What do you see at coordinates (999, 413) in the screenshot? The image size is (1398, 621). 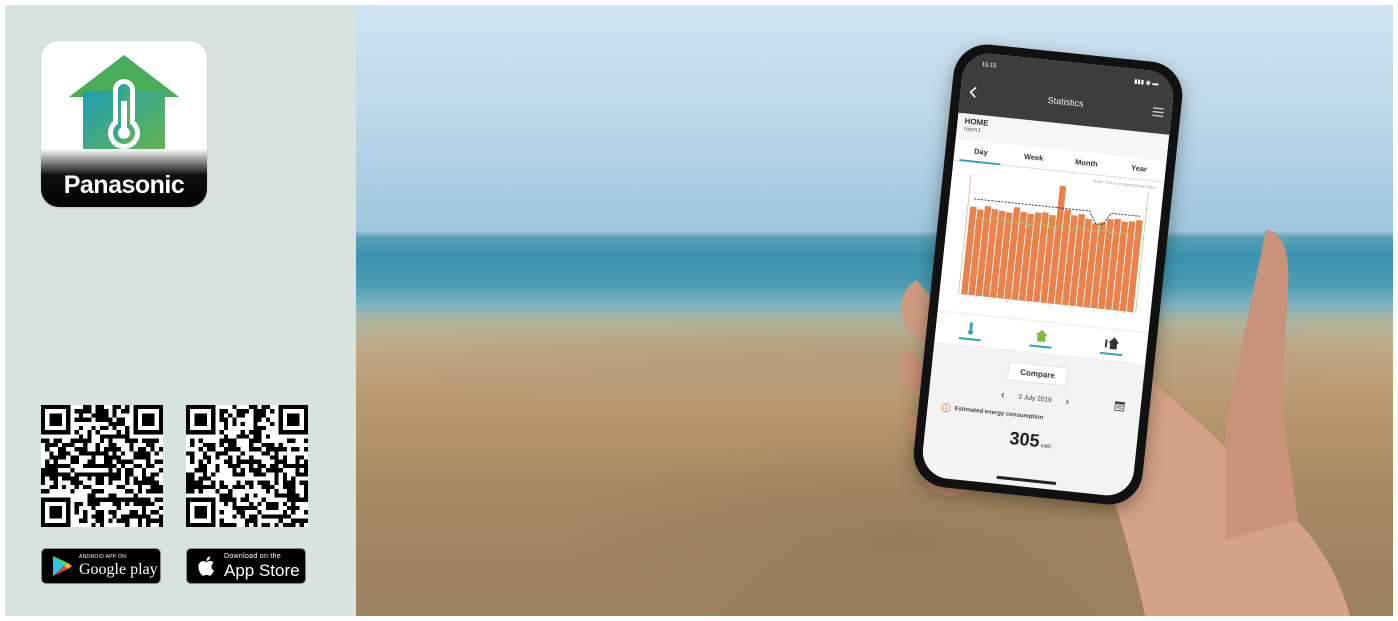 I see `estimate-label: Estimated energy consumption` at bounding box center [999, 413].